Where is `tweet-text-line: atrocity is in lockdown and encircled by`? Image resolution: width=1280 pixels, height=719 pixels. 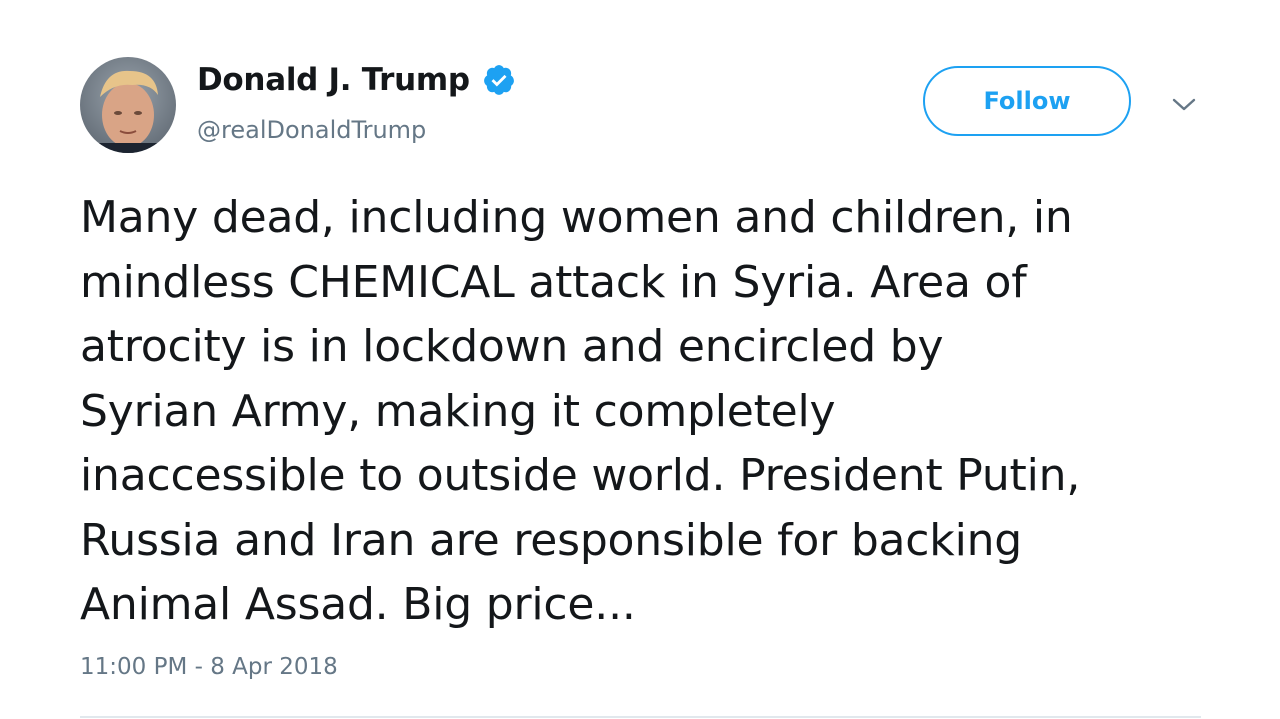 tweet-text-line: atrocity is in lockdown and encircled by is located at coordinates (512, 346).